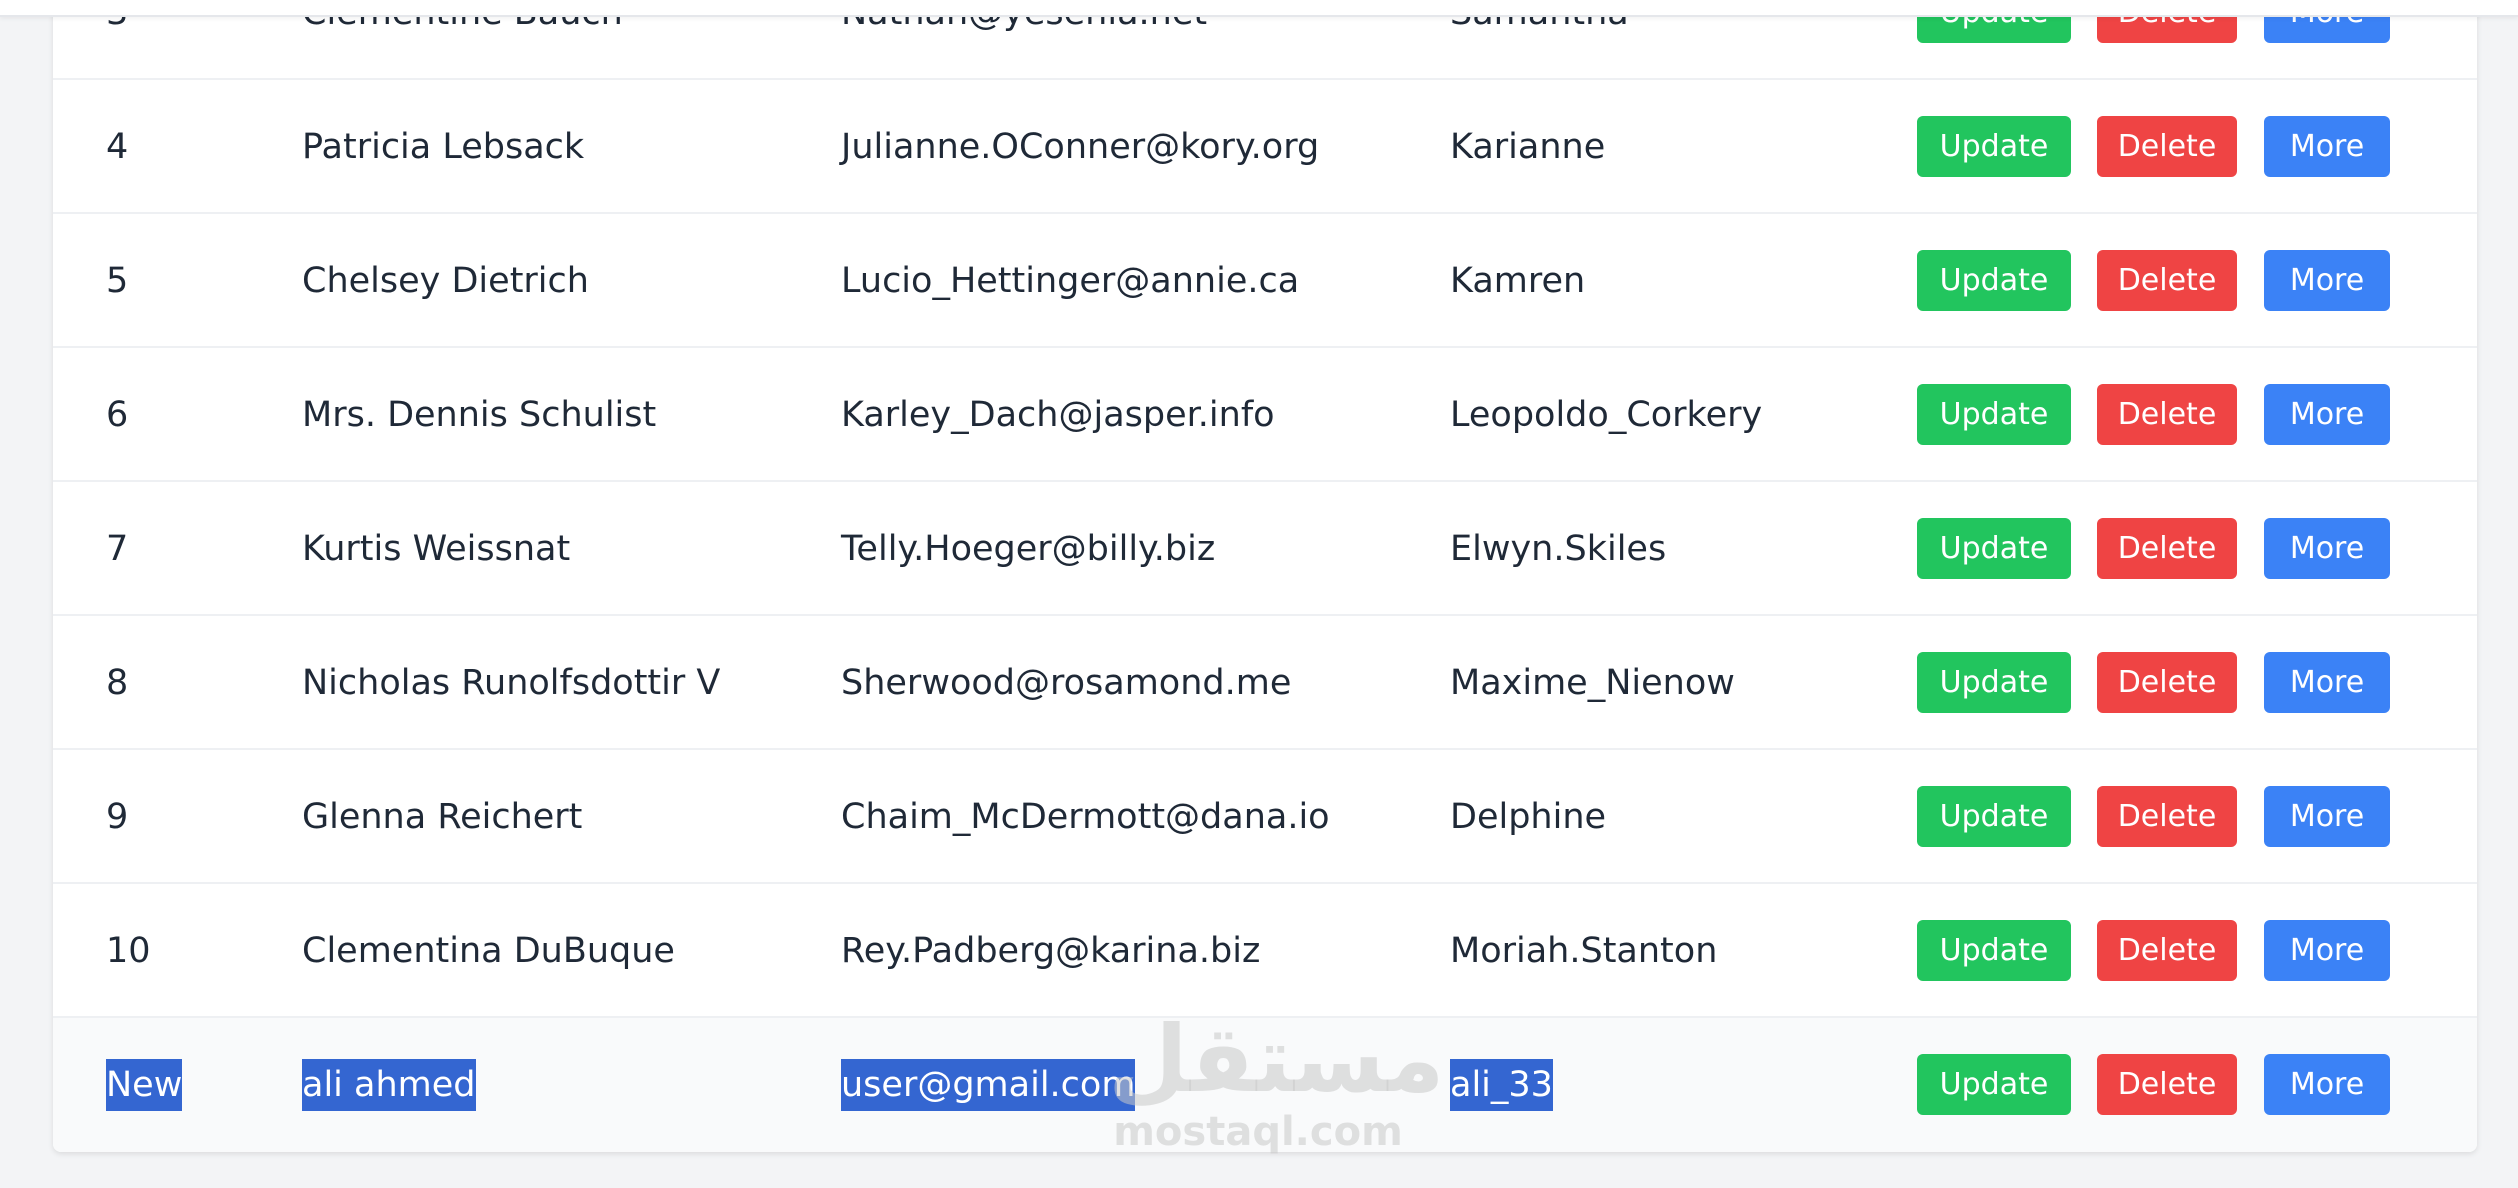 This screenshot has width=2518, height=1188. What do you see at coordinates (1518, 281) in the screenshot?
I see `cell-username: Kamren` at bounding box center [1518, 281].